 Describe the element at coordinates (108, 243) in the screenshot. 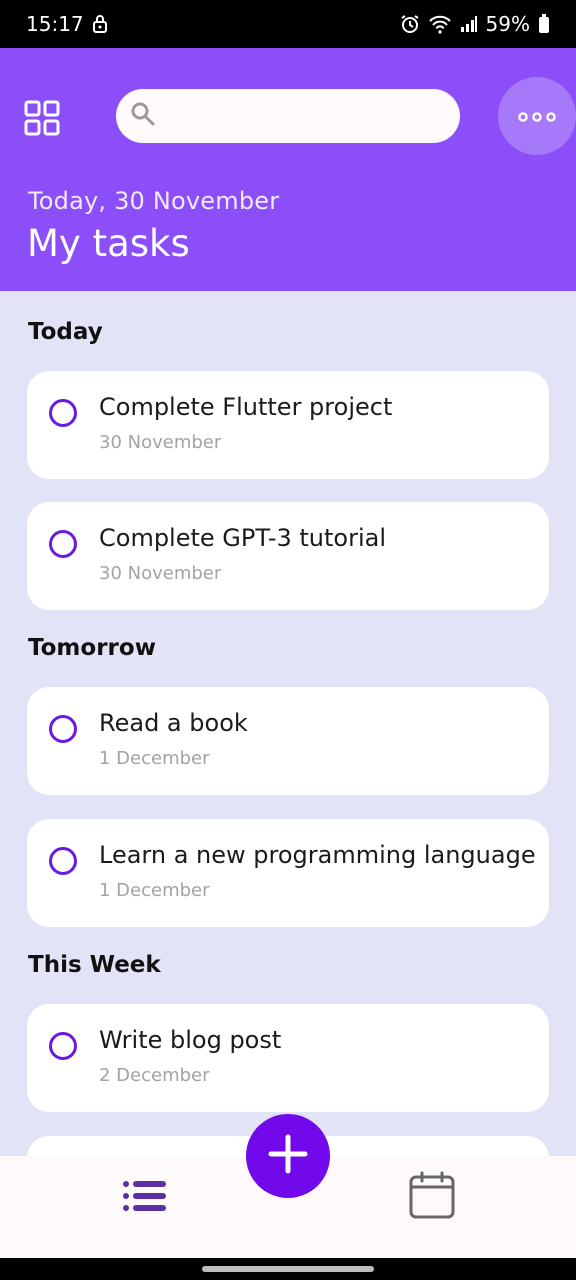

I see `page-title: My tasks` at that location.